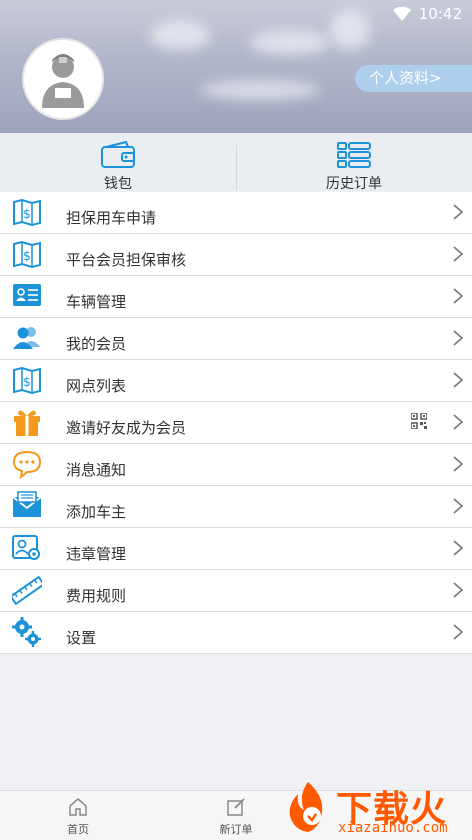 The height and width of the screenshot is (840, 472). What do you see at coordinates (78, 829) in the screenshot?
I see `tab-home-label: 首页` at bounding box center [78, 829].